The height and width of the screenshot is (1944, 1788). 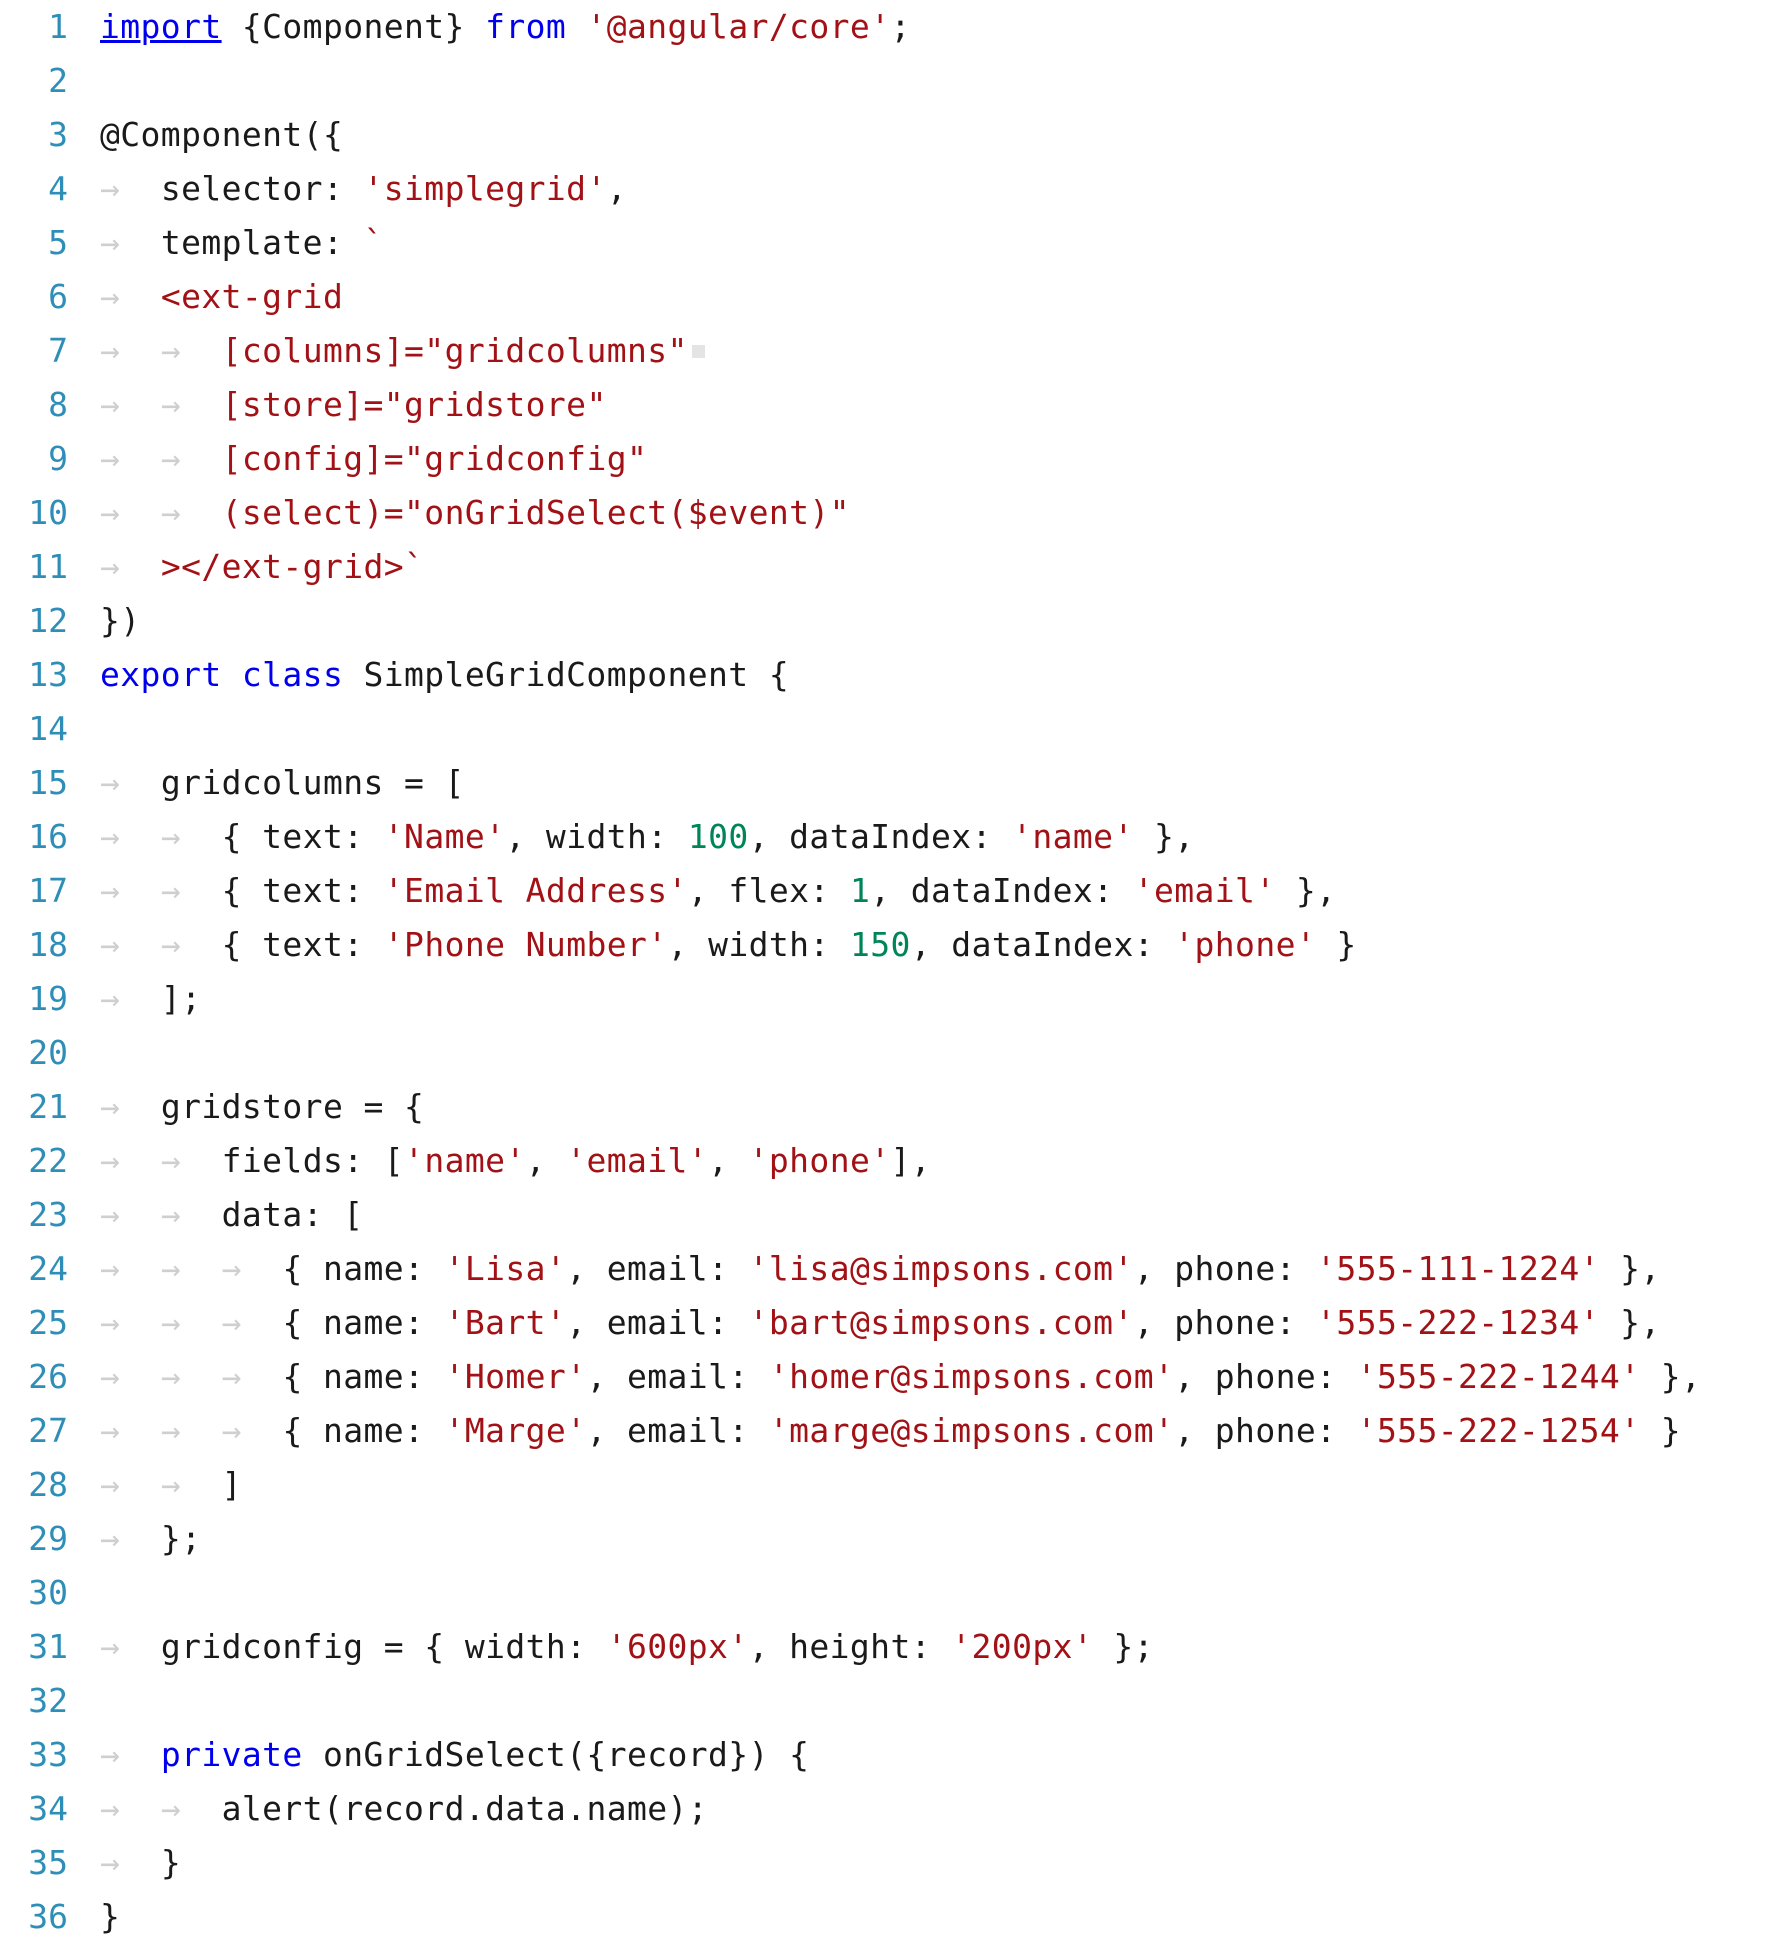 What do you see at coordinates (1458, 1322) in the screenshot?
I see `code-token: '555-222-1234'` at bounding box center [1458, 1322].